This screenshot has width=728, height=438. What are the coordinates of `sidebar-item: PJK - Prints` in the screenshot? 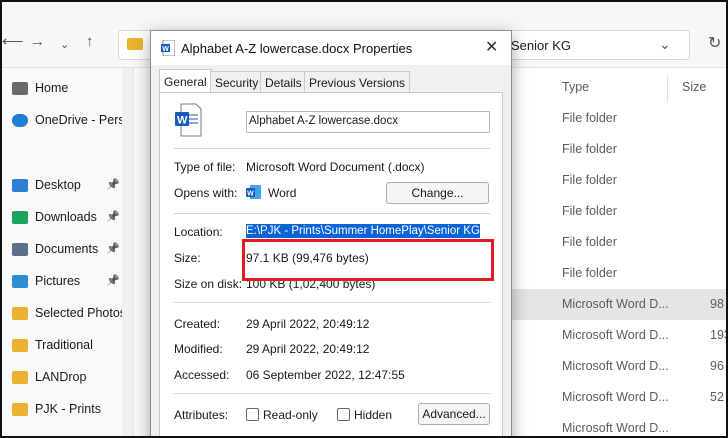 It's located at (56, 409).